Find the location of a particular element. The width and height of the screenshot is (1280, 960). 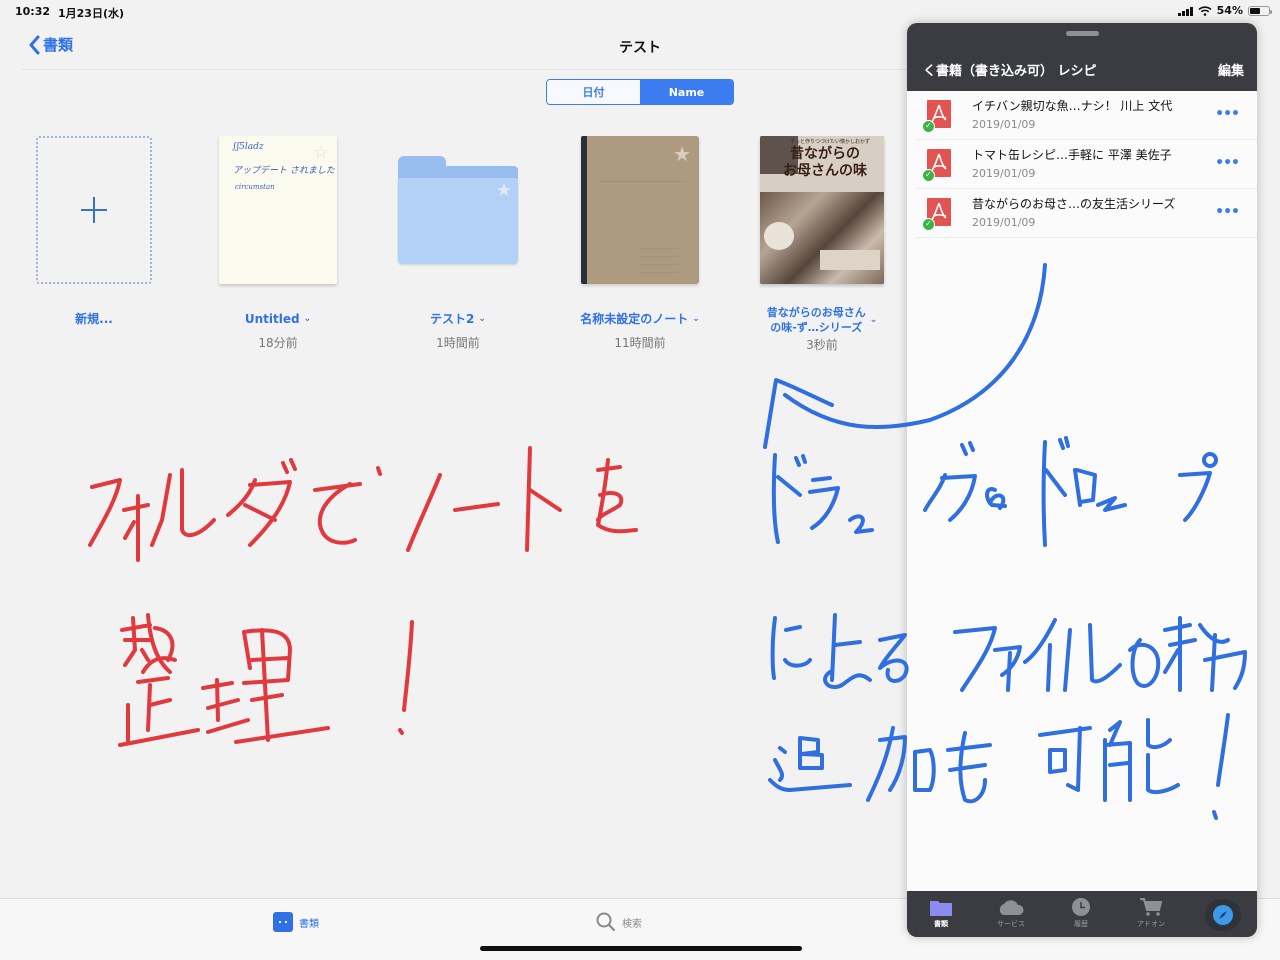

home-indicator is located at coordinates (641, 948).